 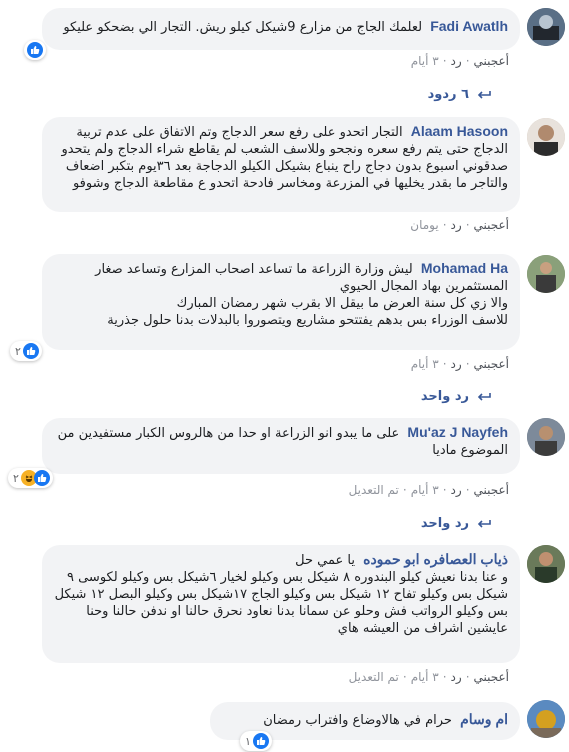 What do you see at coordinates (448, 94) in the screenshot?
I see `replies-label: ٦ ردود` at bounding box center [448, 94].